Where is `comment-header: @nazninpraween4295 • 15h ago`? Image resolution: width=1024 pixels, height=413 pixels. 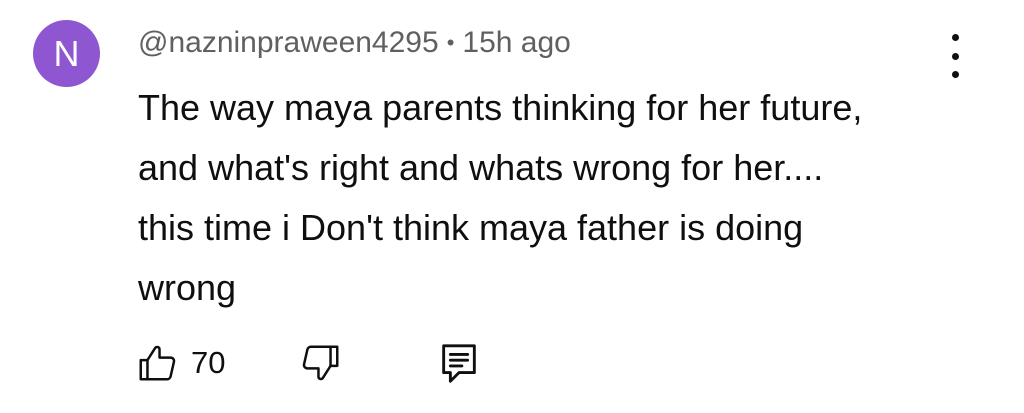
comment-header: @nazninpraween4295 • 15h ago is located at coordinates (354, 43).